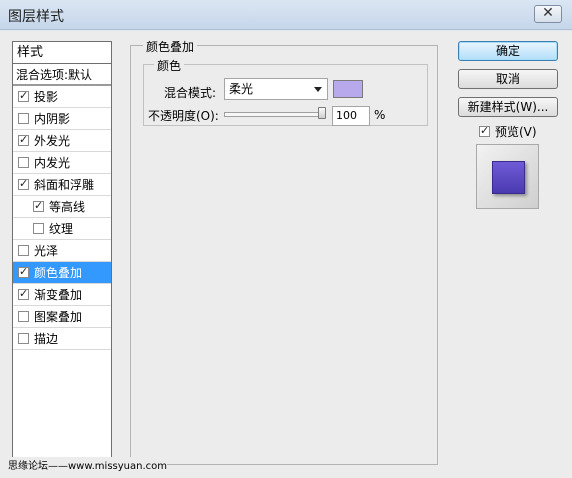 The height and width of the screenshot is (478, 572). What do you see at coordinates (23, 294) in the screenshot?
I see `gradient-overlay-checkbox` at bounding box center [23, 294].